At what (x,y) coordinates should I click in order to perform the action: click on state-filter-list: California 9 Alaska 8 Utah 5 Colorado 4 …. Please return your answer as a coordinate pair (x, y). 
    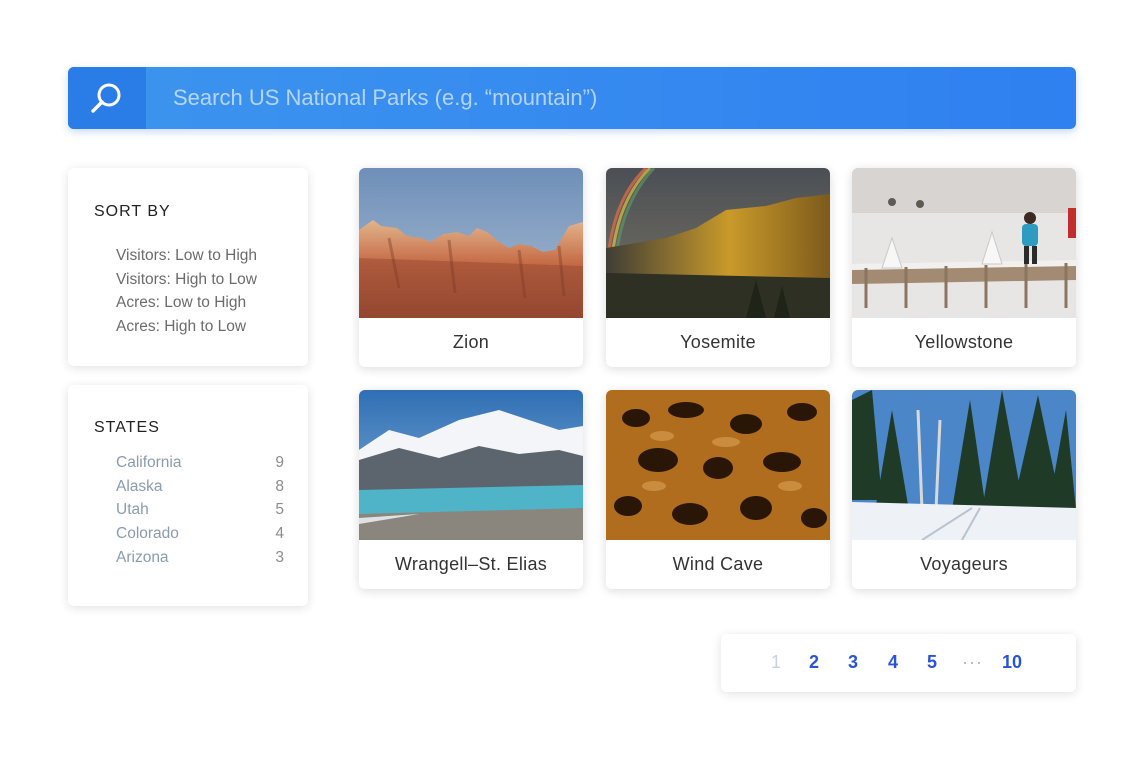
    Looking at the image, I should click on (200, 510).